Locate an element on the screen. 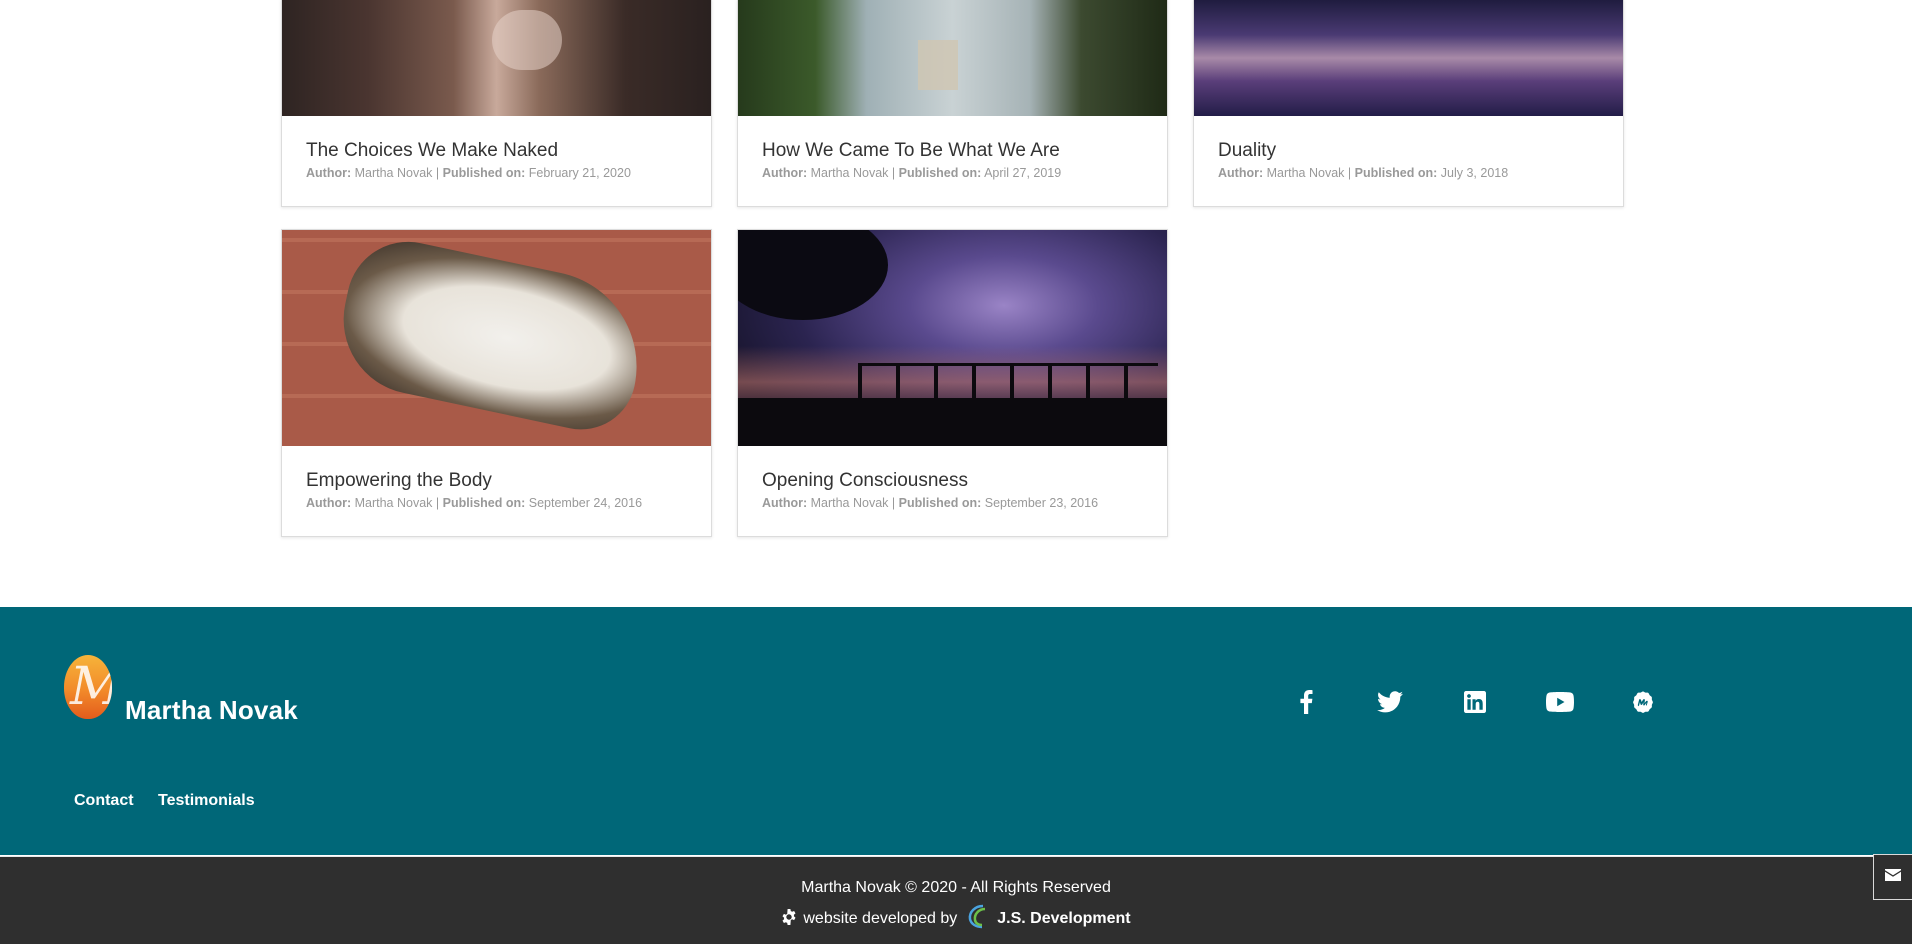  post-title: The Choices We Make Naked is located at coordinates (496, 151).